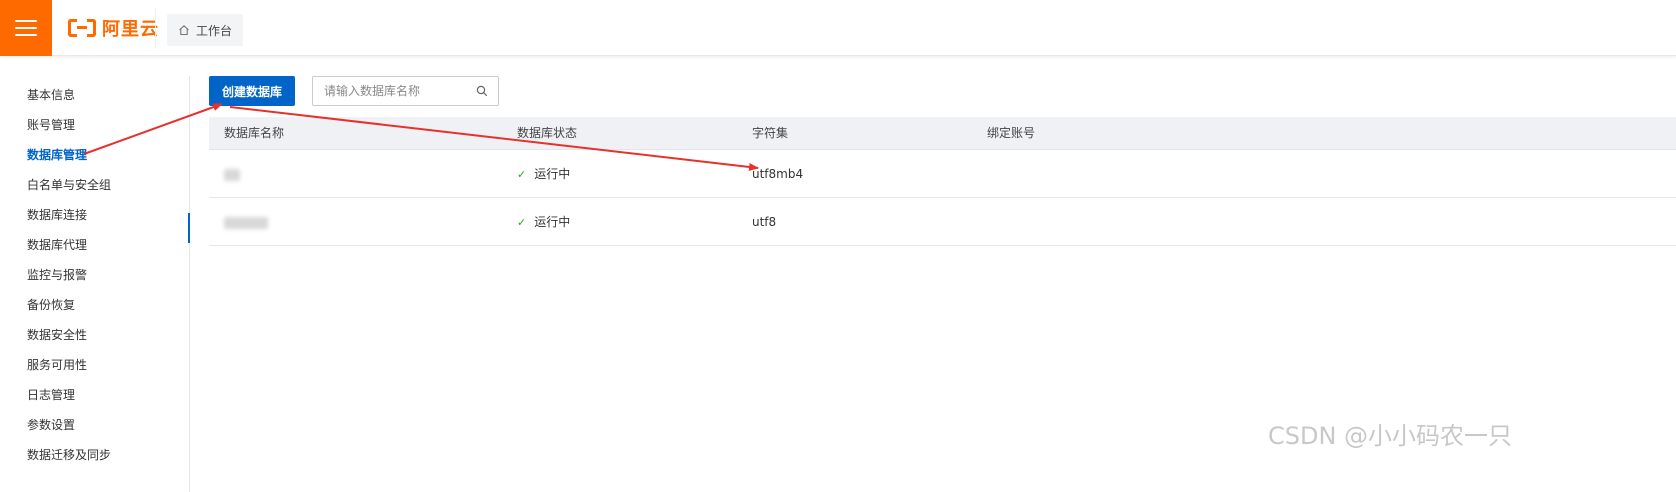 This screenshot has height=492, width=1676. Describe the element at coordinates (770, 133) in the screenshot. I see `column-header-charset: 字符集` at that location.